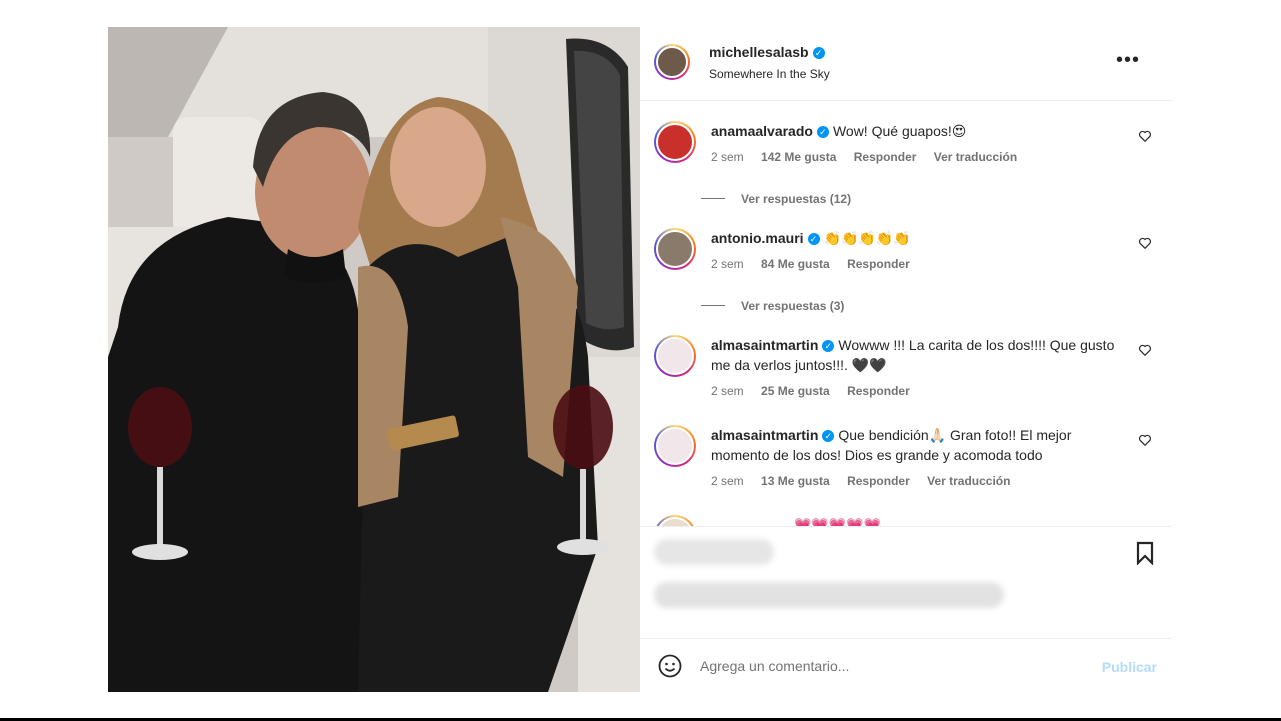 Image resolution: width=1281 pixels, height=721 pixels. Describe the element at coordinates (769, 62) in the screenshot. I see `author-info: michellesalasb ✓ Somewhere In the Sky` at that location.